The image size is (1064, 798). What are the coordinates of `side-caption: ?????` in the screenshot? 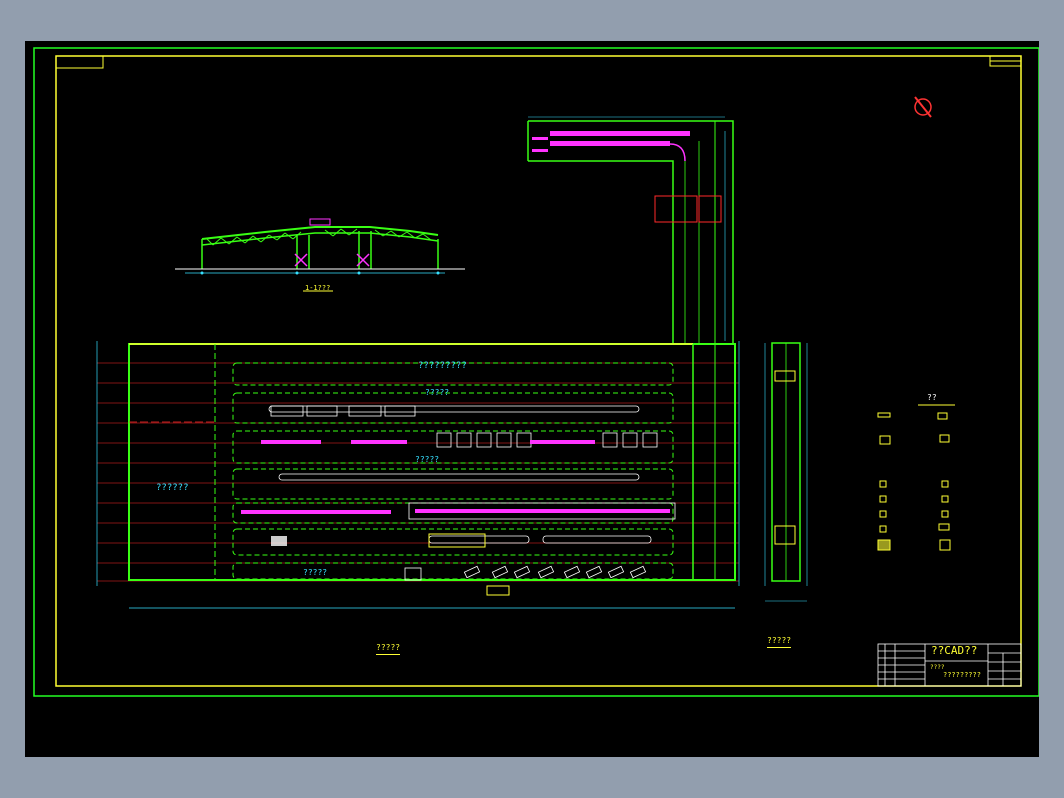 It's located at (779, 642).